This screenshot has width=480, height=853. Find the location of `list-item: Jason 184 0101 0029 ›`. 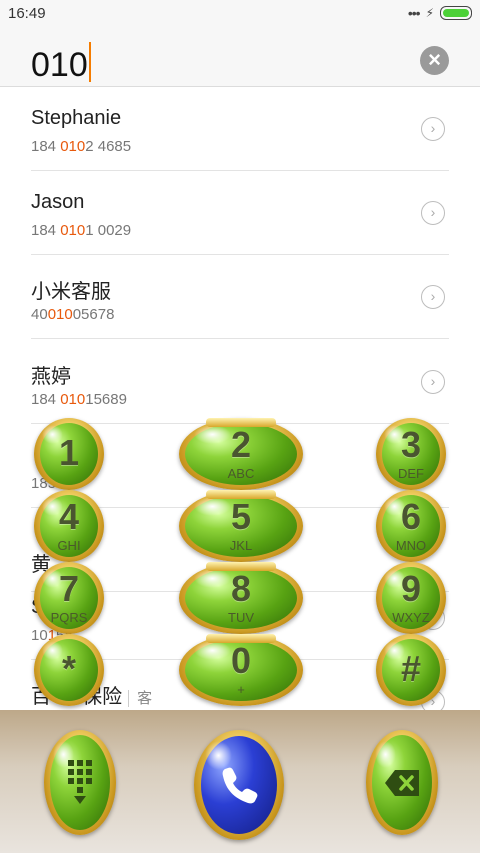

list-item: Jason 184 0101 0029 › is located at coordinates (240, 213).